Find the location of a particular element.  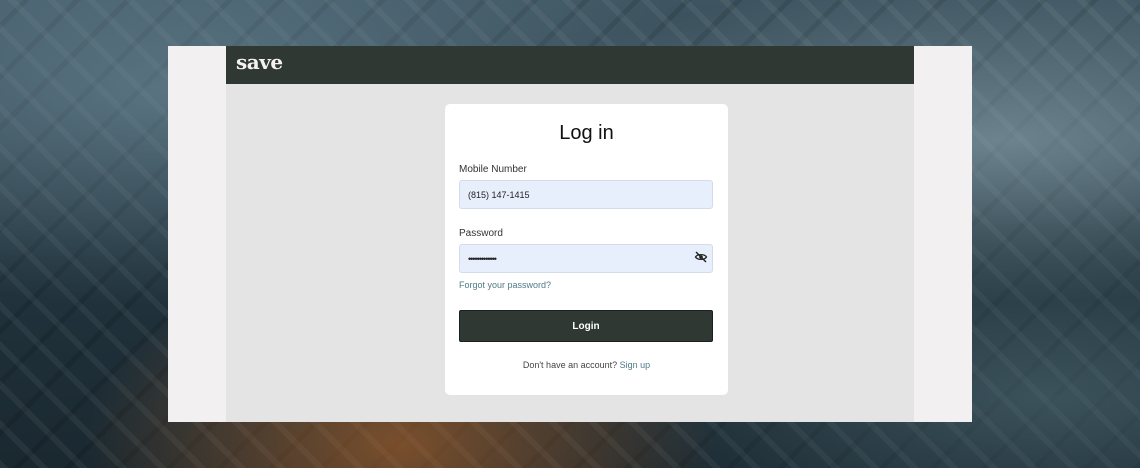

password-label: Password is located at coordinates (481, 233).